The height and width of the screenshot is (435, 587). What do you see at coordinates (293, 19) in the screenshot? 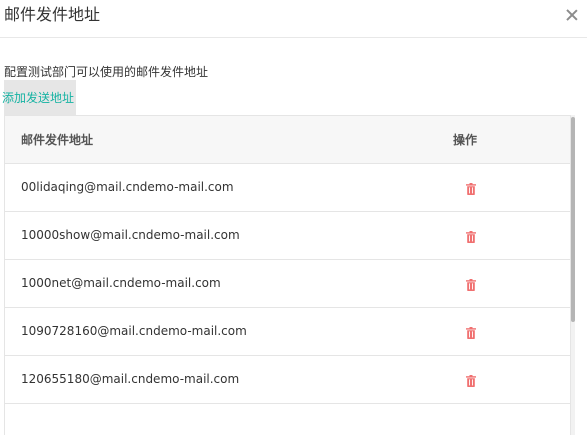
I see `dialog-header: 邮件发件地址` at bounding box center [293, 19].